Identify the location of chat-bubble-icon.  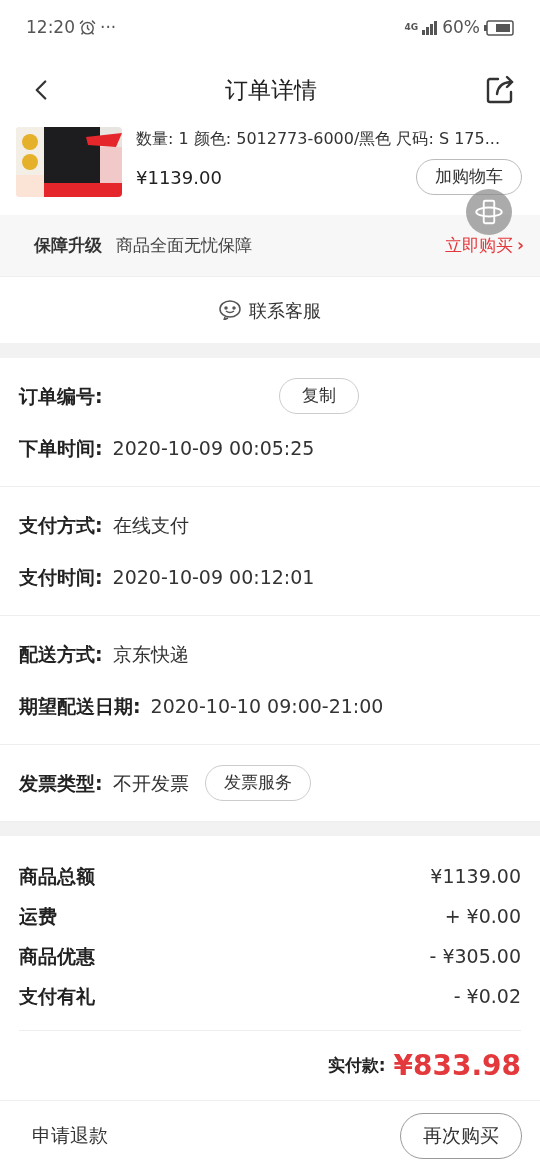
(230, 310).